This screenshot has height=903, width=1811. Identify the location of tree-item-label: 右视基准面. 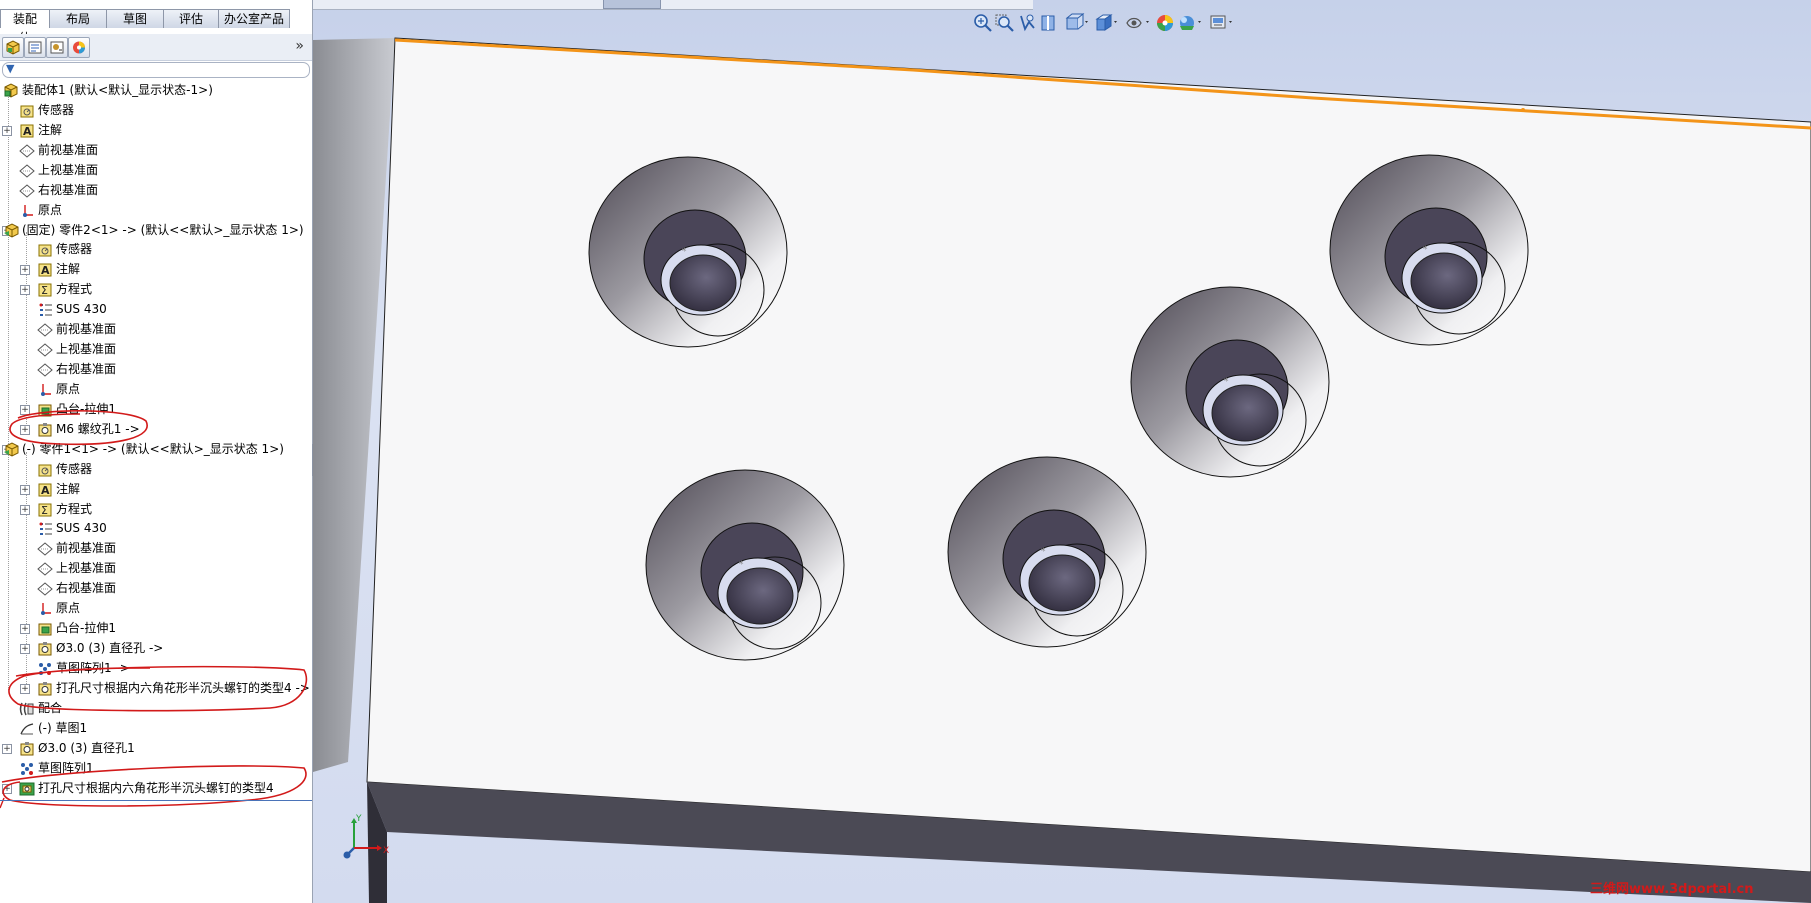
(86, 369).